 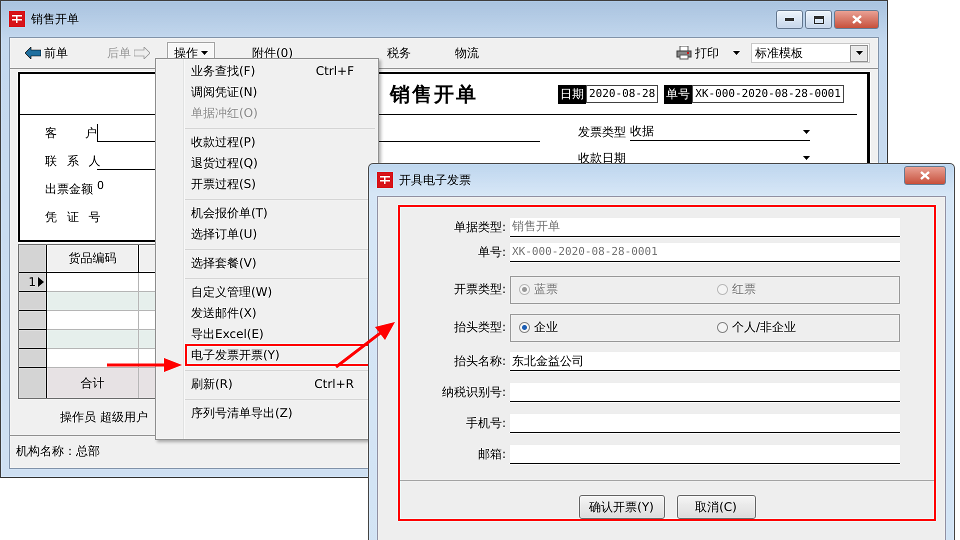 I want to click on printer-icon, so click(x=684, y=53).